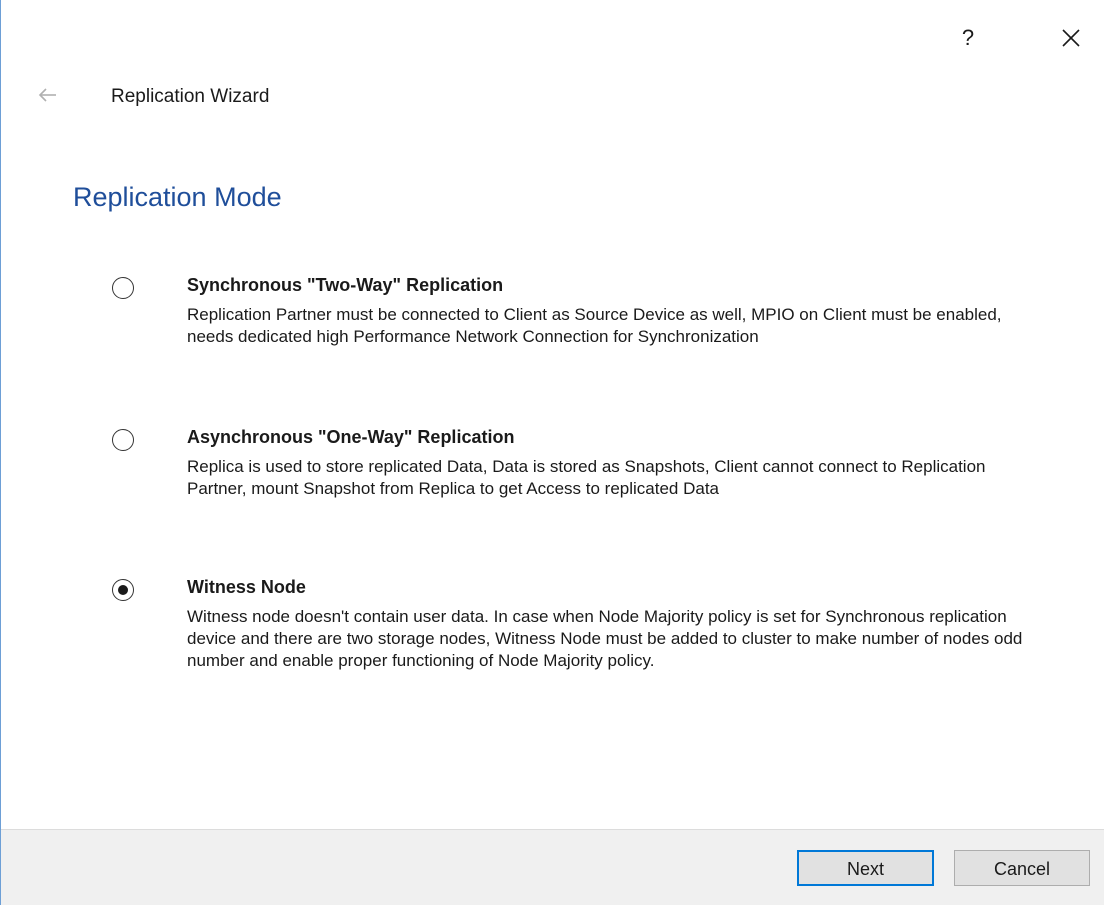  What do you see at coordinates (552, 867) in the screenshot?
I see `footer-bar: Next Cancel` at bounding box center [552, 867].